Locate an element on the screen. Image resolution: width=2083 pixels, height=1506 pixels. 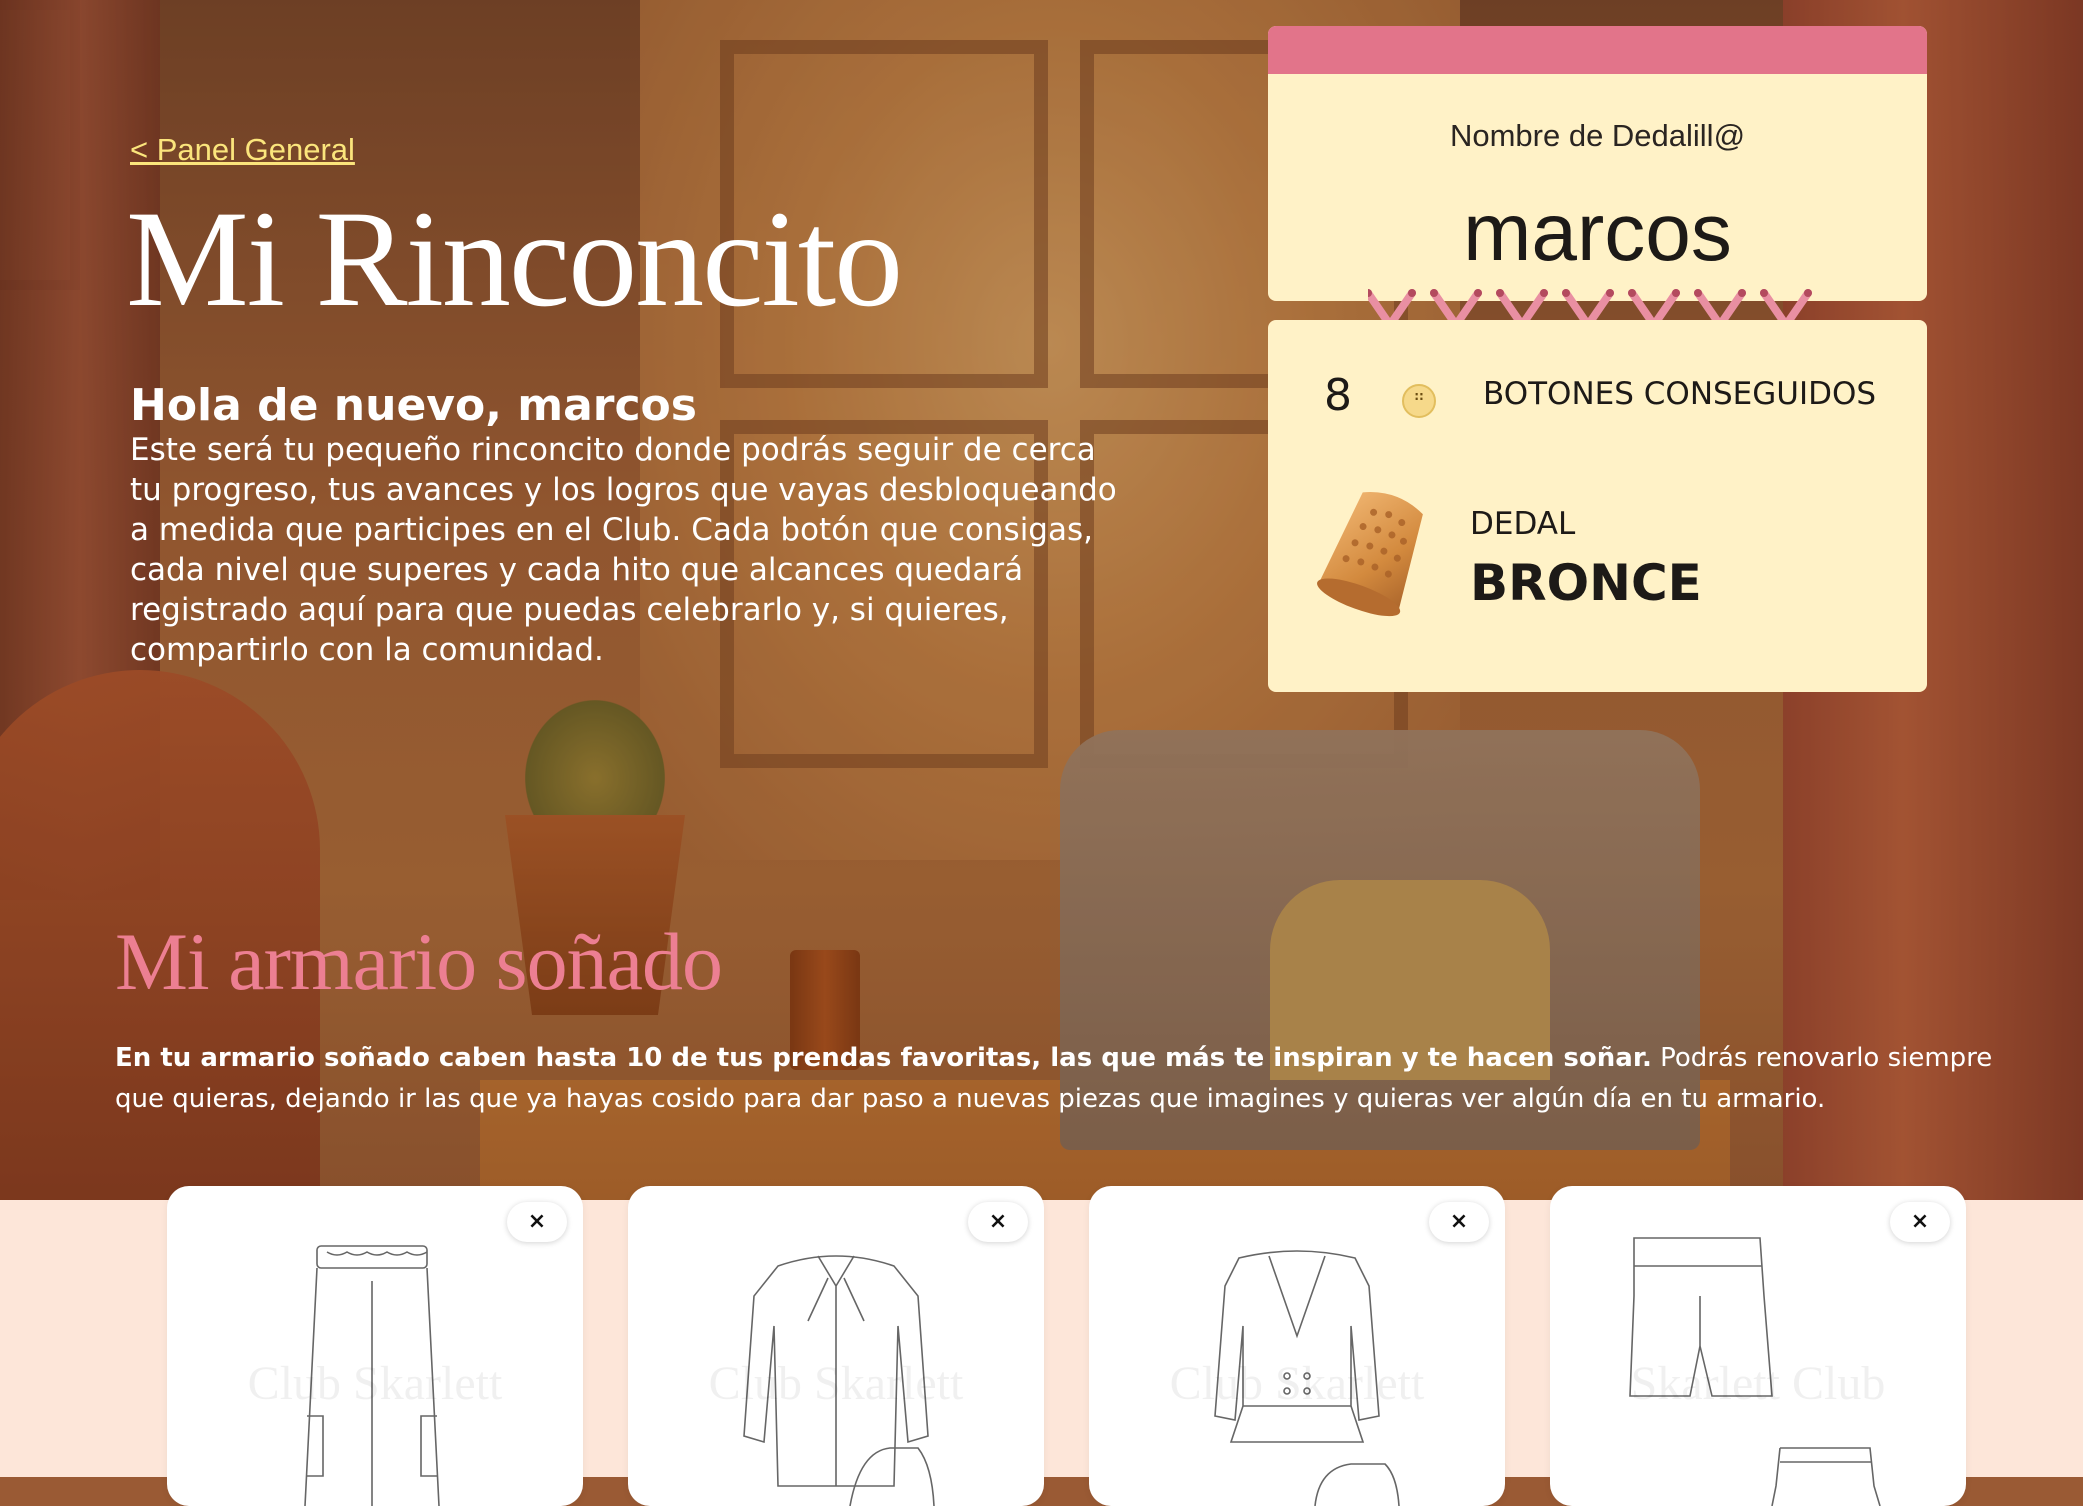
page-title: Mi Rinconcito is located at coordinates (514, 258).